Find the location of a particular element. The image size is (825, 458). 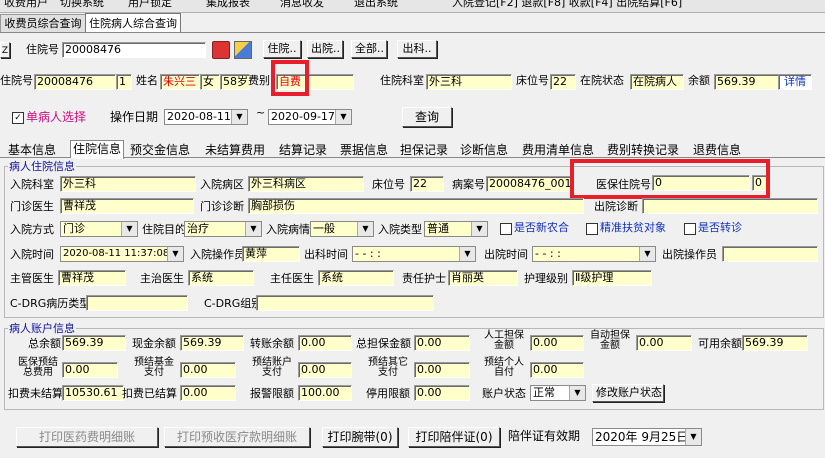

tab-diagnosis: 诊断信息 is located at coordinates (484, 150).